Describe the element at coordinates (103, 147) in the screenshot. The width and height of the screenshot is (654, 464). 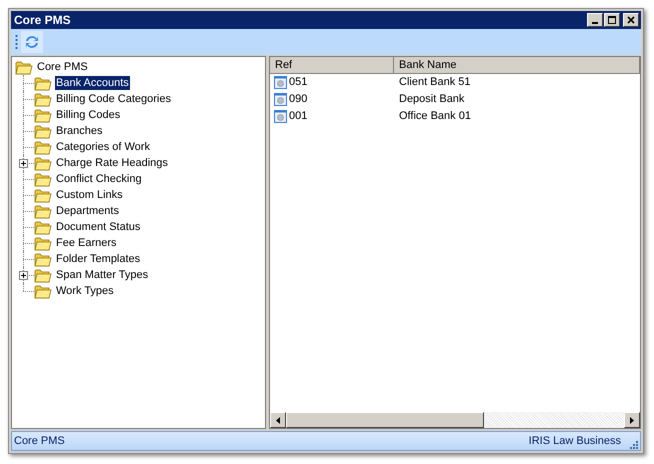
I see `tree-item: Categories of Work` at that location.